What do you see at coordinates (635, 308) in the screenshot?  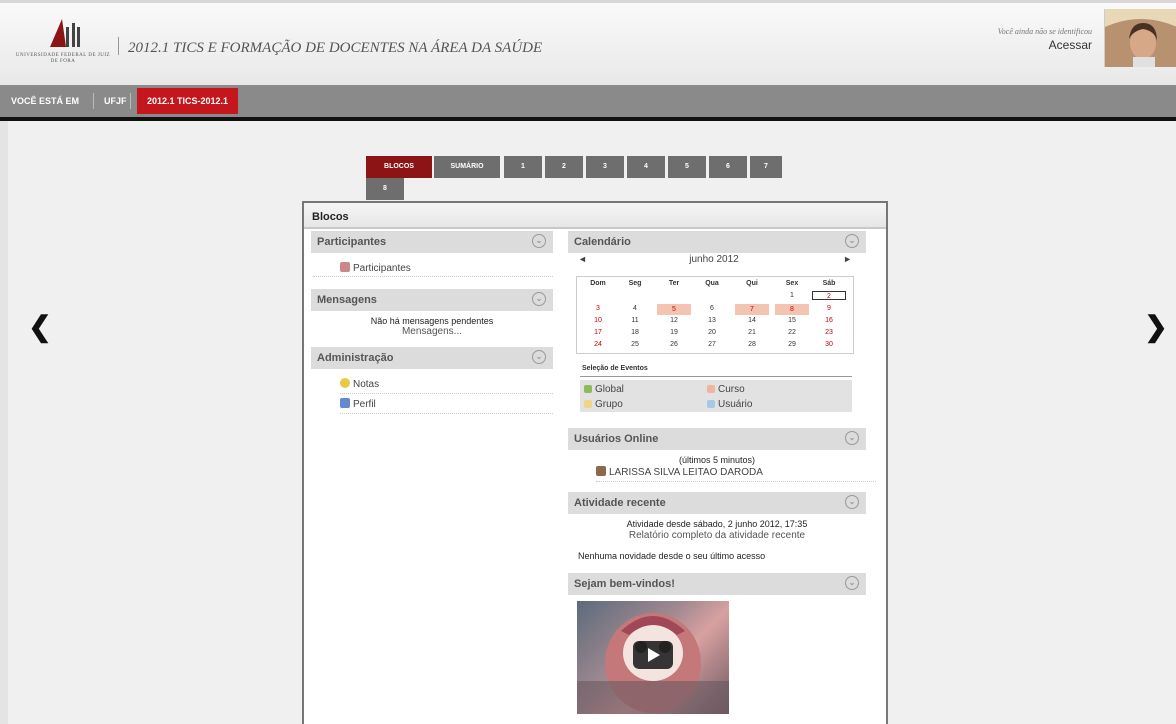 I see `calendar-day: 4` at bounding box center [635, 308].